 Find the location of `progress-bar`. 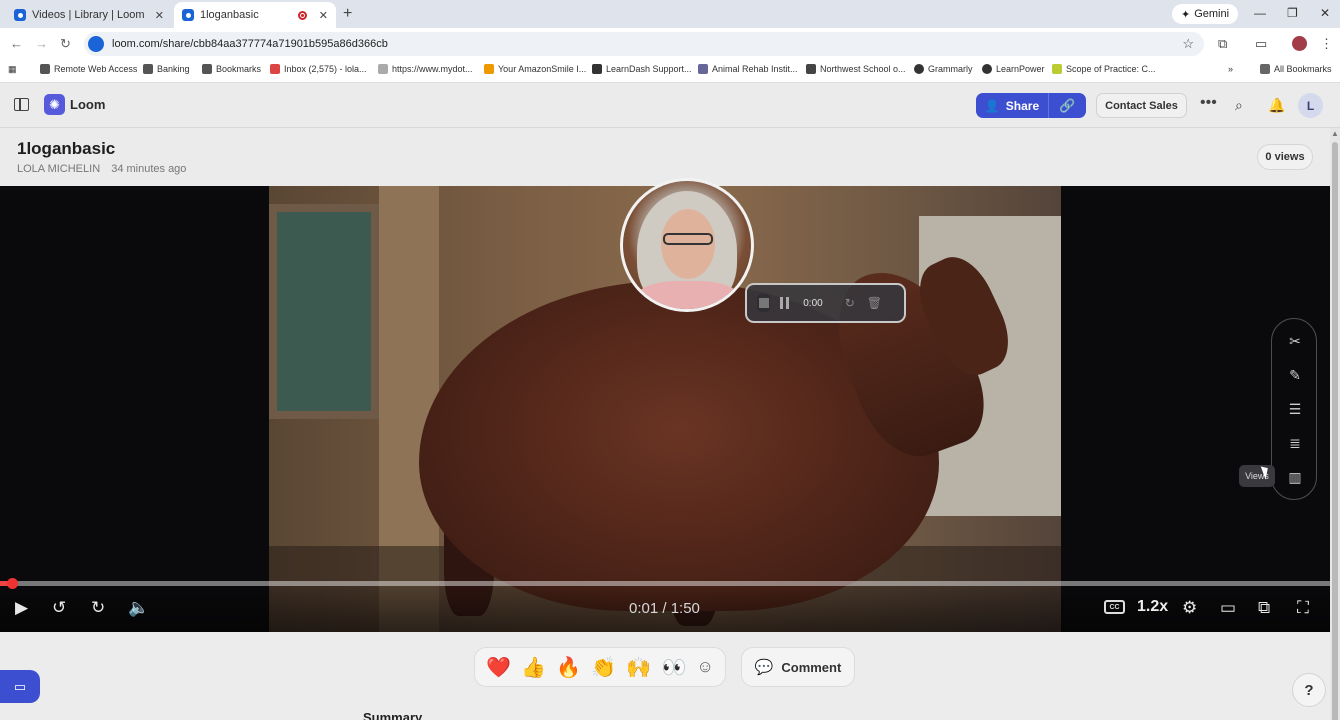

progress-bar is located at coordinates (665, 583).